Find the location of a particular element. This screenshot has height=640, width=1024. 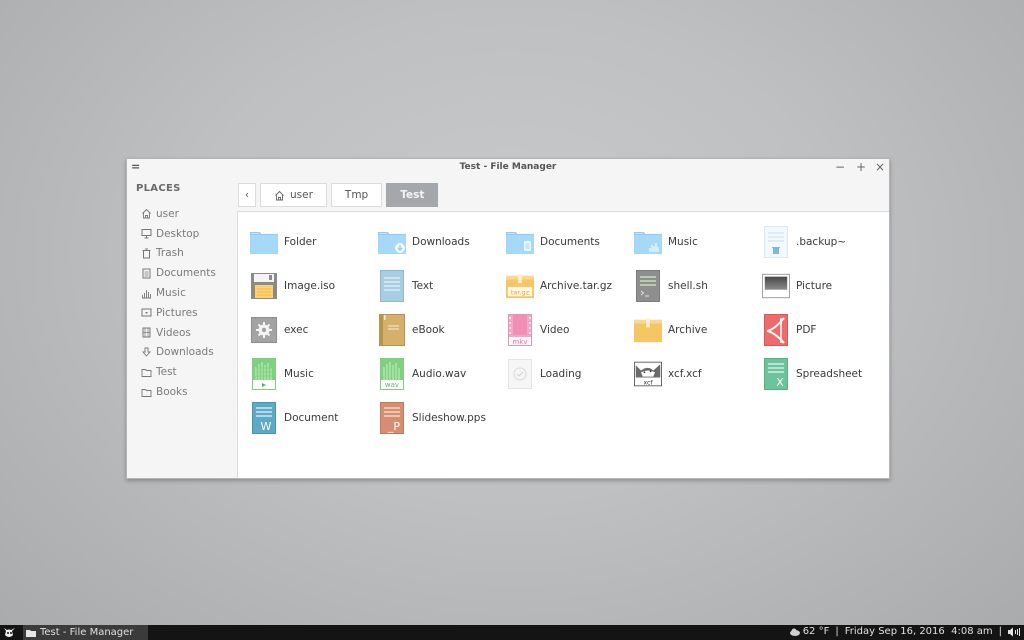

weather-temperature: 62 °F is located at coordinates (816, 631).